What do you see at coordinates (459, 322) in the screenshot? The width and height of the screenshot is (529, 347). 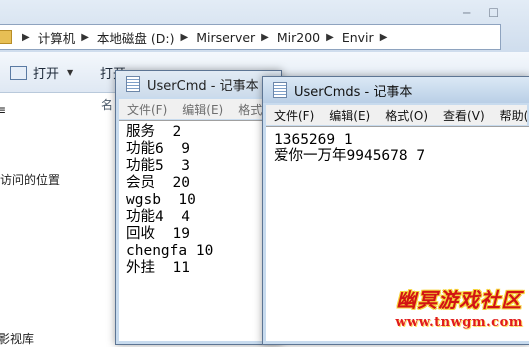 I see `watermark-url: www.tnwgm.com` at bounding box center [459, 322].